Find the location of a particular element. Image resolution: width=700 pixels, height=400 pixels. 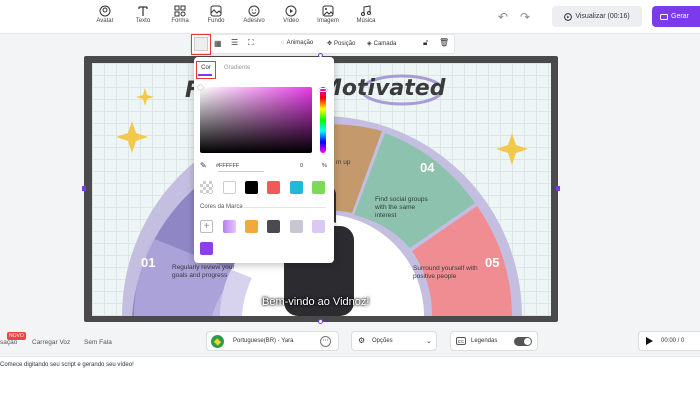

generate-button: Gerar is located at coordinates (676, 16).